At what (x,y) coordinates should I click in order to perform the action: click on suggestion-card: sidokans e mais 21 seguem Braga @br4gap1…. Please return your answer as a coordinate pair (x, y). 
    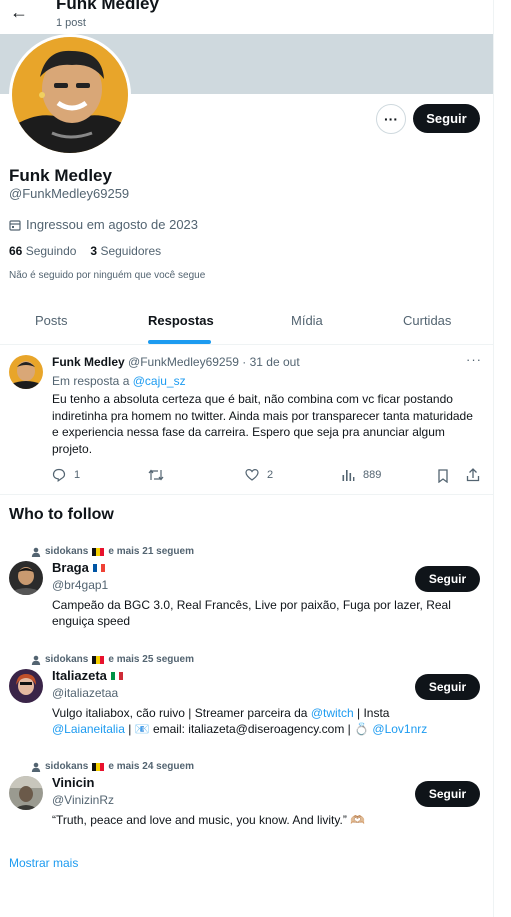
    Looking at the image, I should click on (246, 596).